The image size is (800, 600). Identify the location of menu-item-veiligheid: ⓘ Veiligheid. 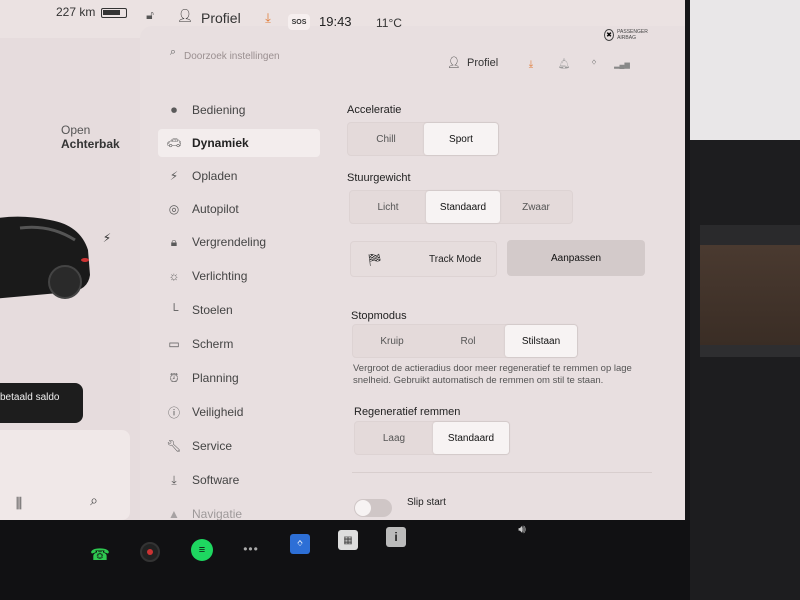
(239, 412).